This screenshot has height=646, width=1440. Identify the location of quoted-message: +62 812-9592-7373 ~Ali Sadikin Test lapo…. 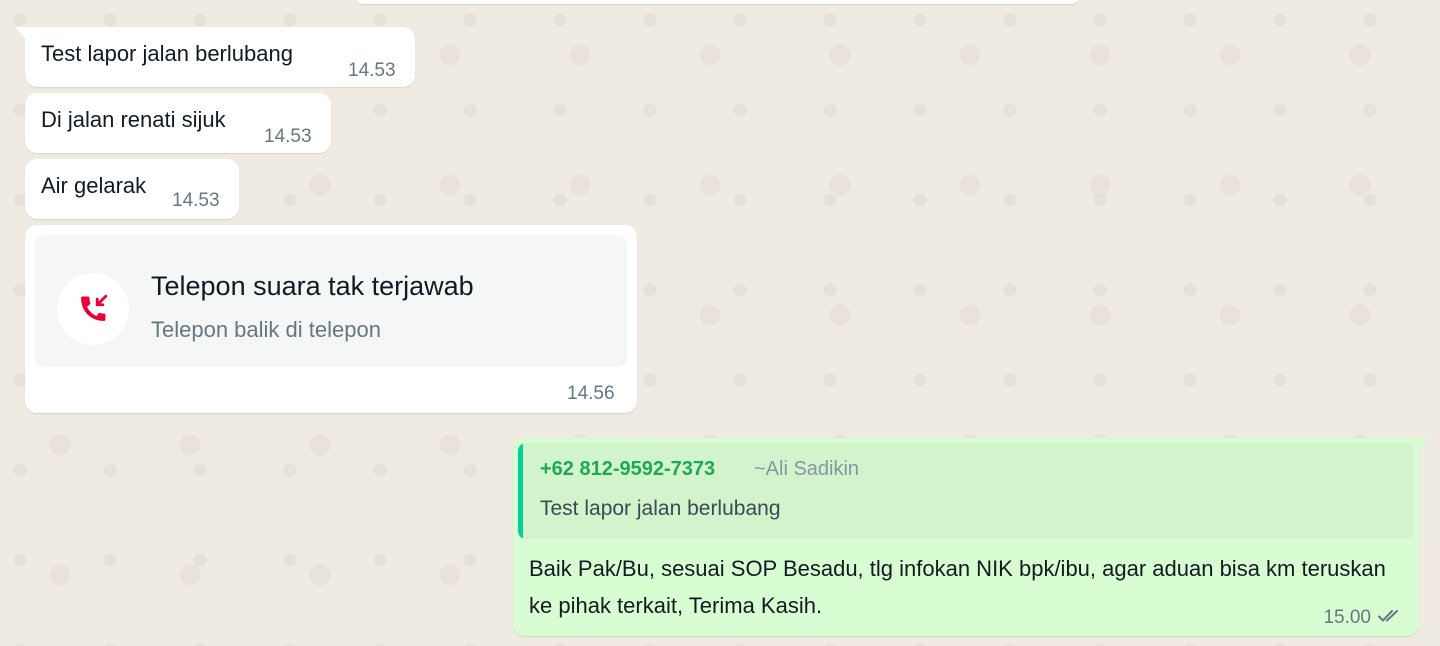
(966, 491).